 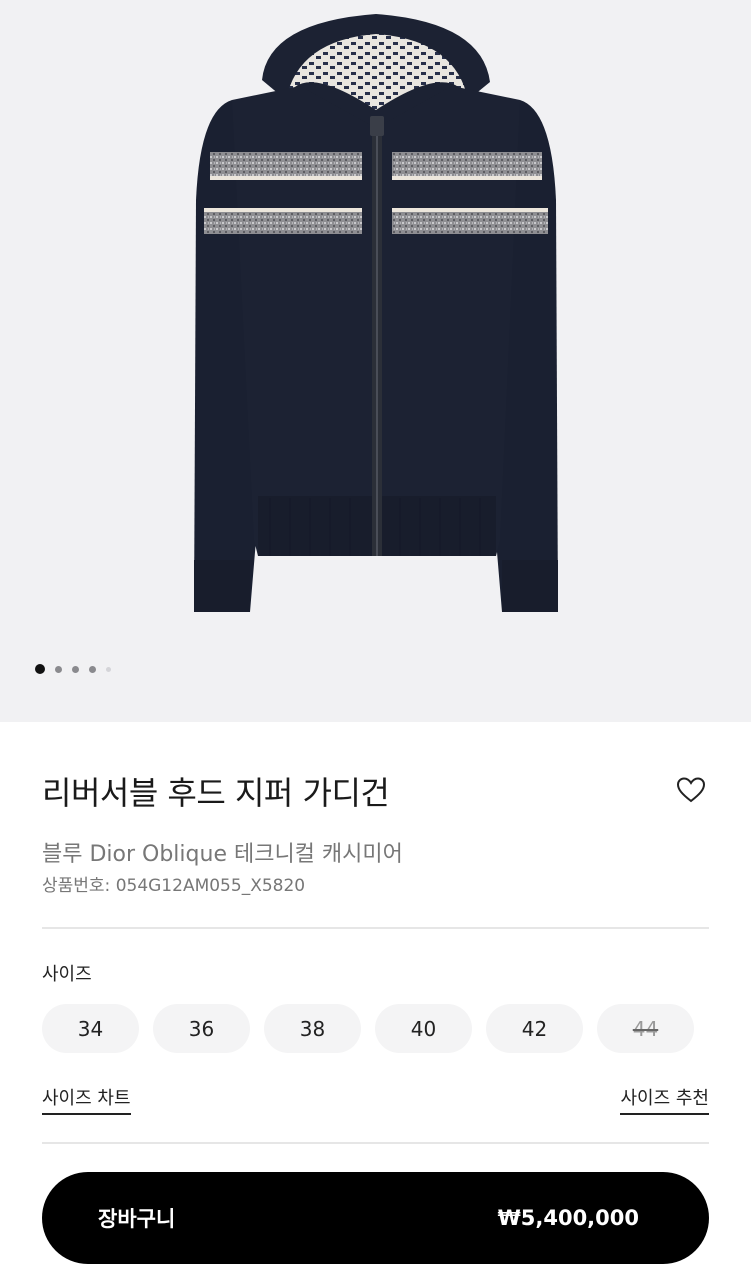 I want to click on size-option-36: 36, so click(x=201, y=1028).